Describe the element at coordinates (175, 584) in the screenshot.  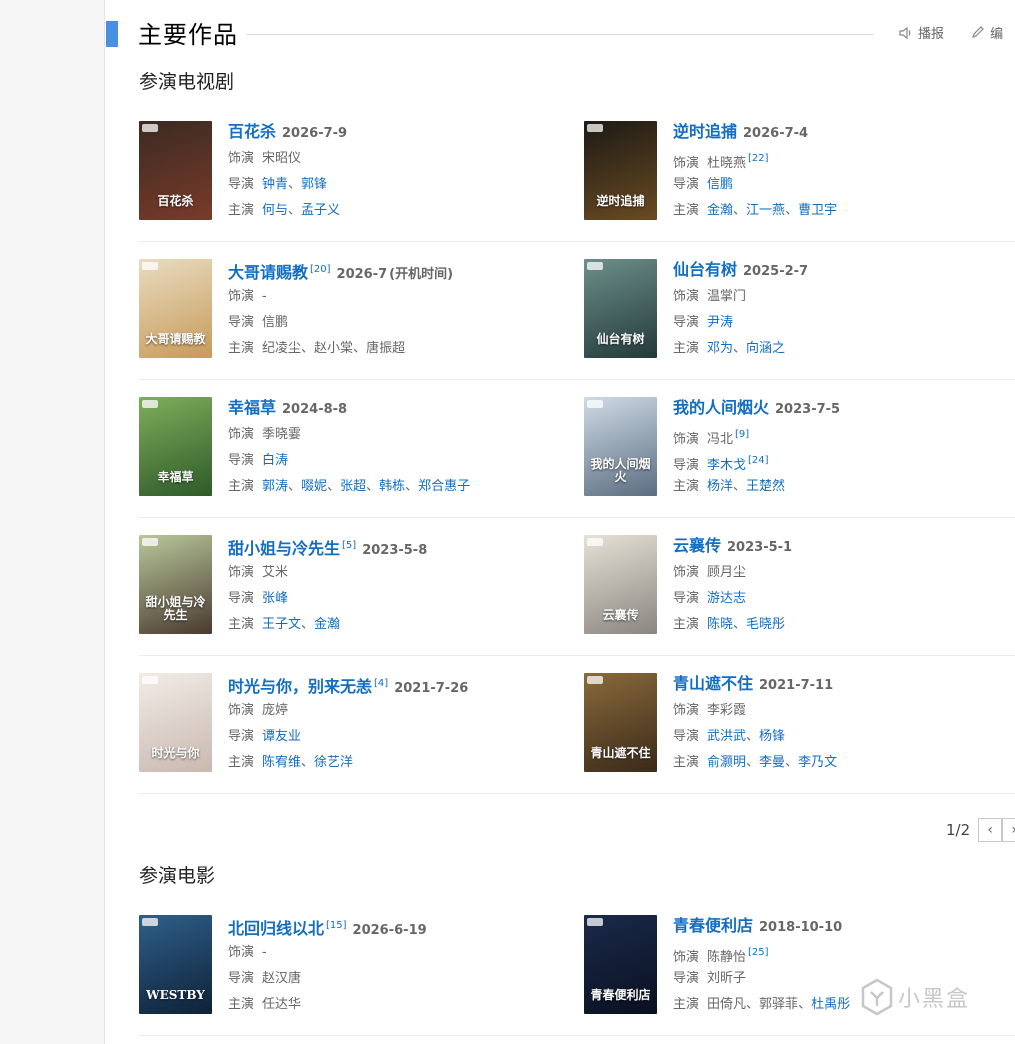
I see `poster-image: 甜小姐与冷先生` at that location.